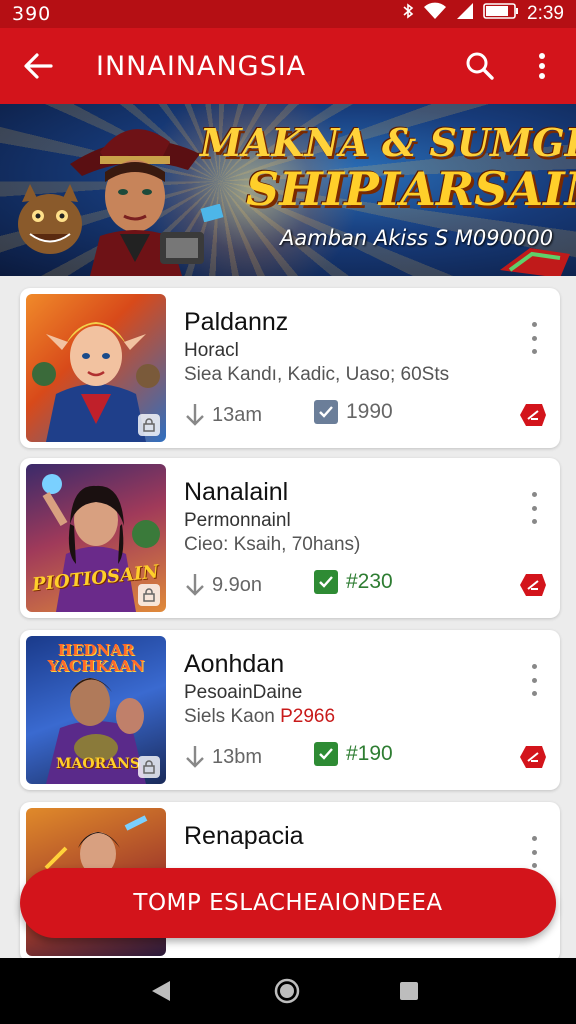  I want to click on banner-gem-decoration, so click(535, 262).